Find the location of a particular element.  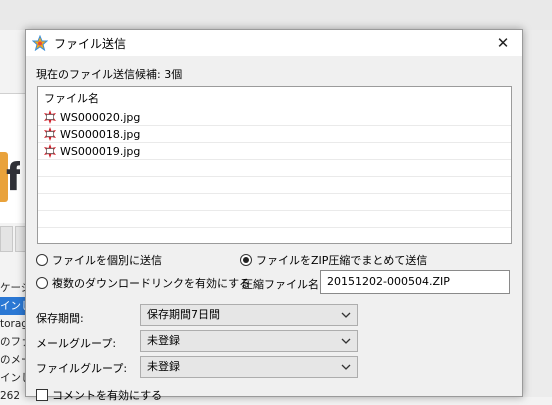

radio-send-zip: ファイルをZIP圧縮でまとめて送信 is located at coordinates (333, 260).